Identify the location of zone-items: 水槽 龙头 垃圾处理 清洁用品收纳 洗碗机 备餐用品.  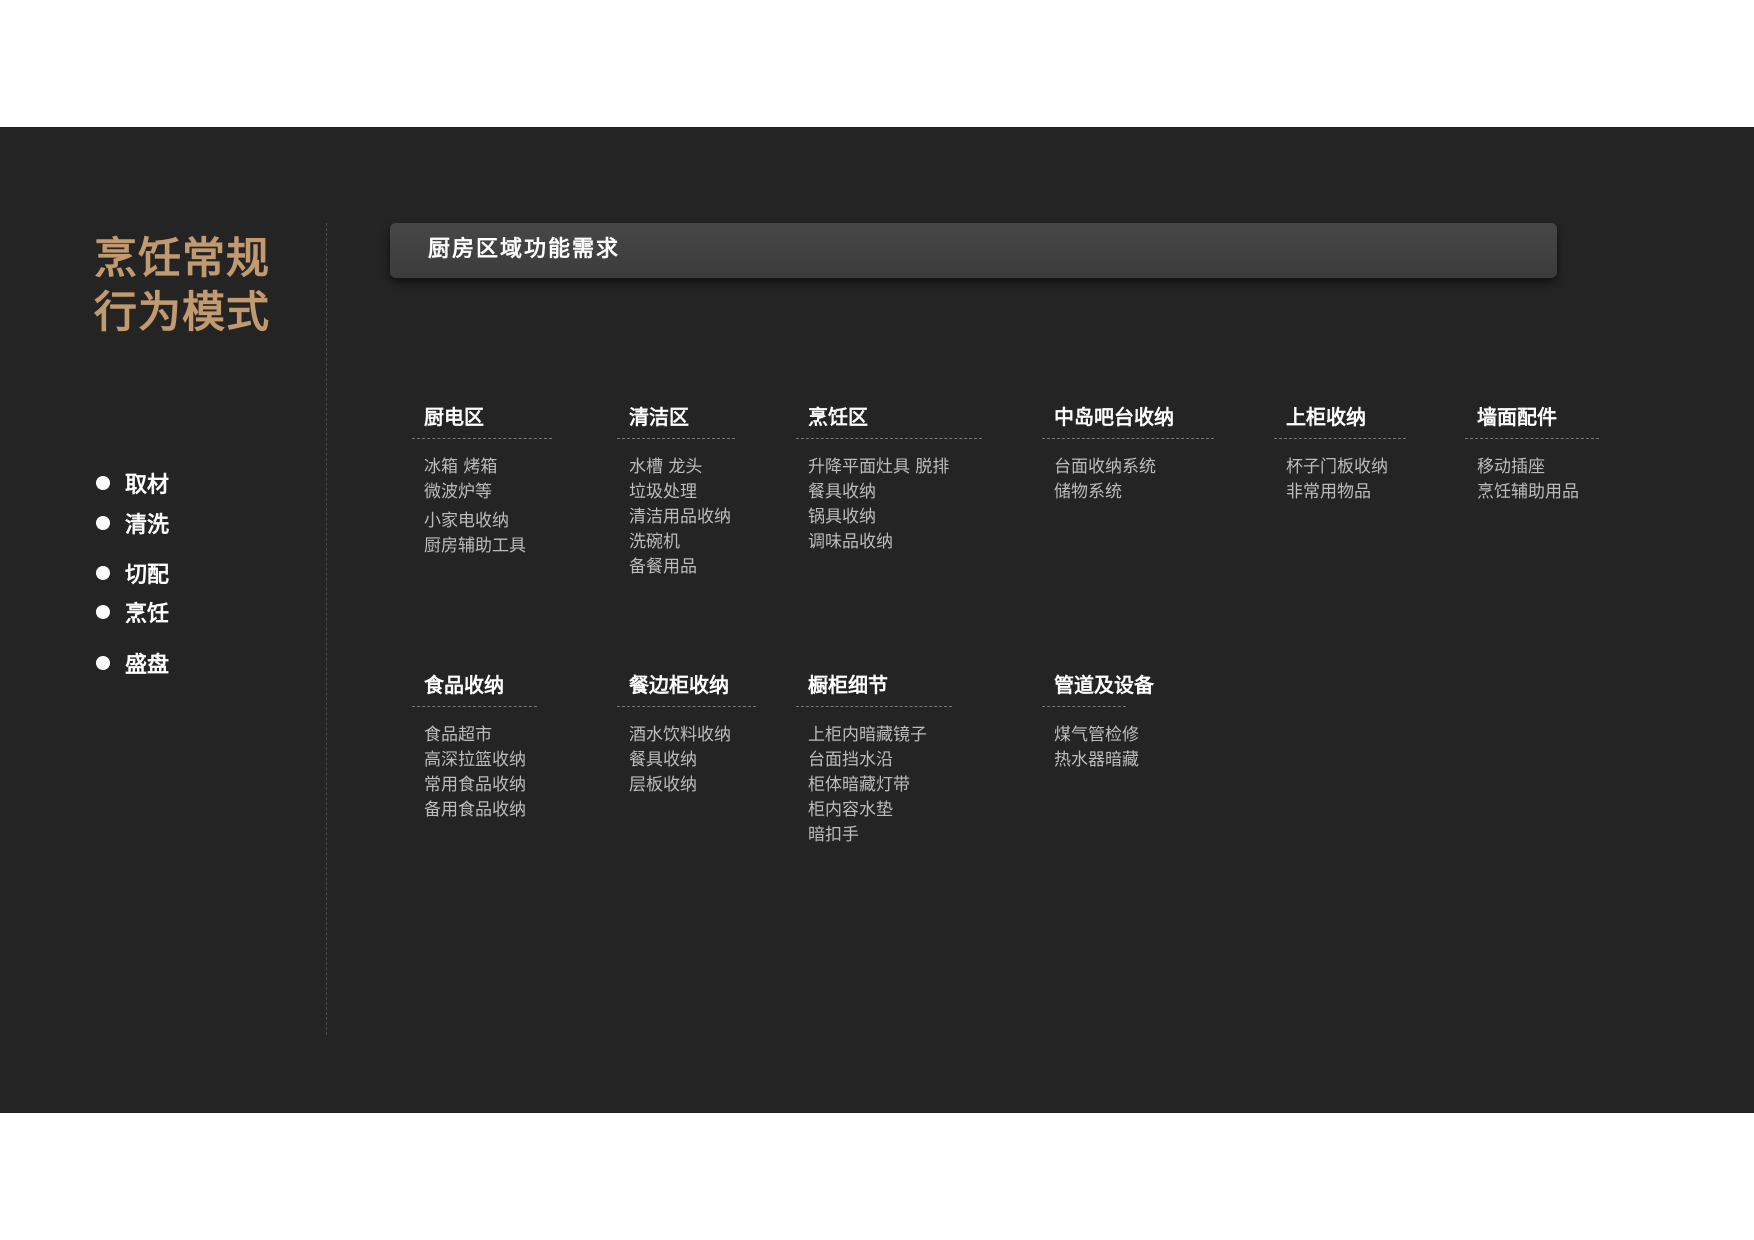
(676, 517).